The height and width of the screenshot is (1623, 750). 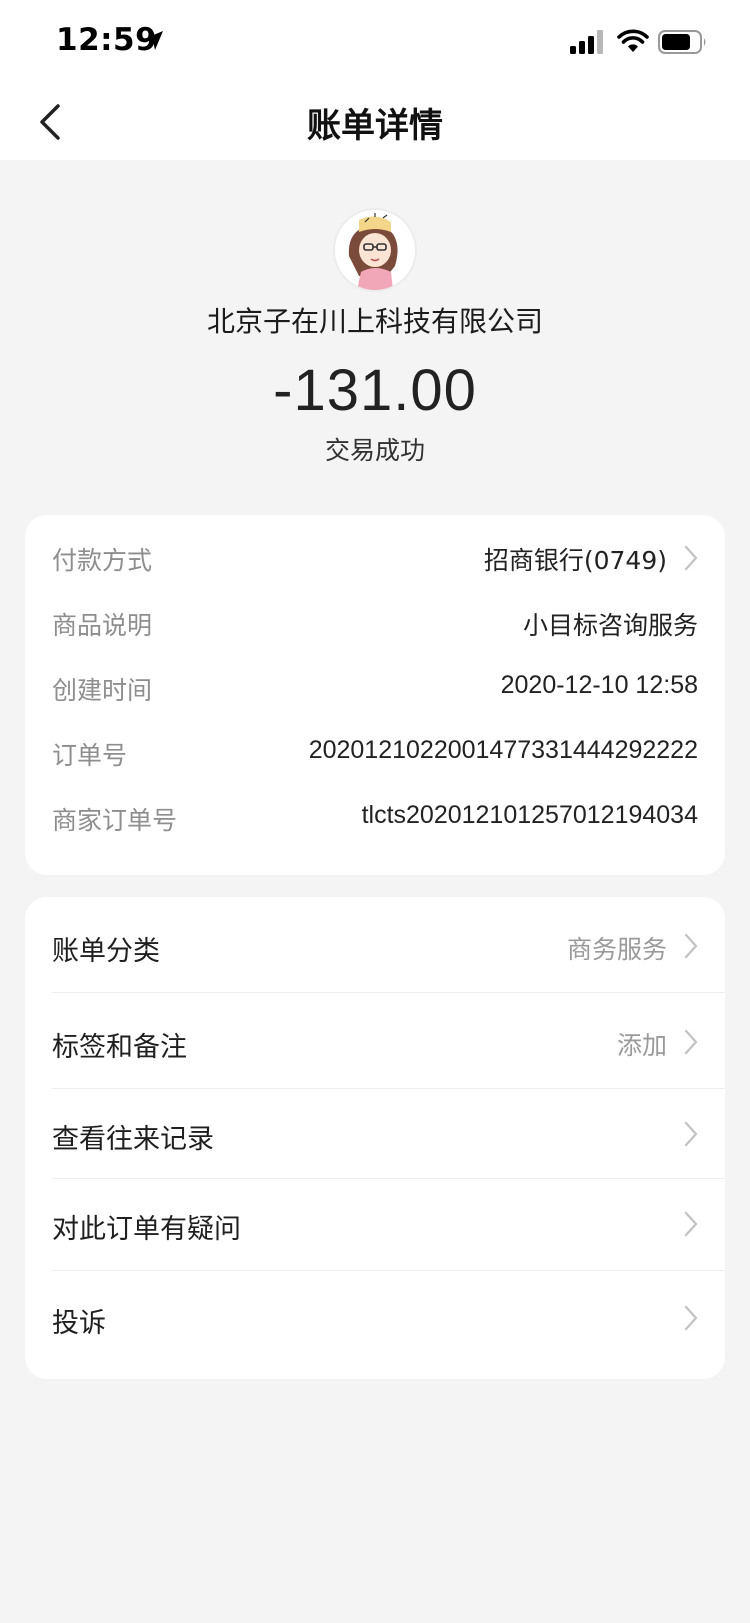 I want to click on order-number-value: 2020121022001477331444292222, so click(x=503, y=750).